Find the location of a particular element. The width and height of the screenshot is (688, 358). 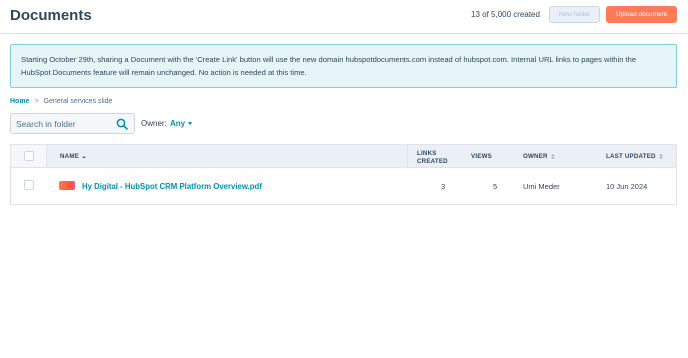

breadcrumb-home-link: Home is located at coordinates (19, 101).